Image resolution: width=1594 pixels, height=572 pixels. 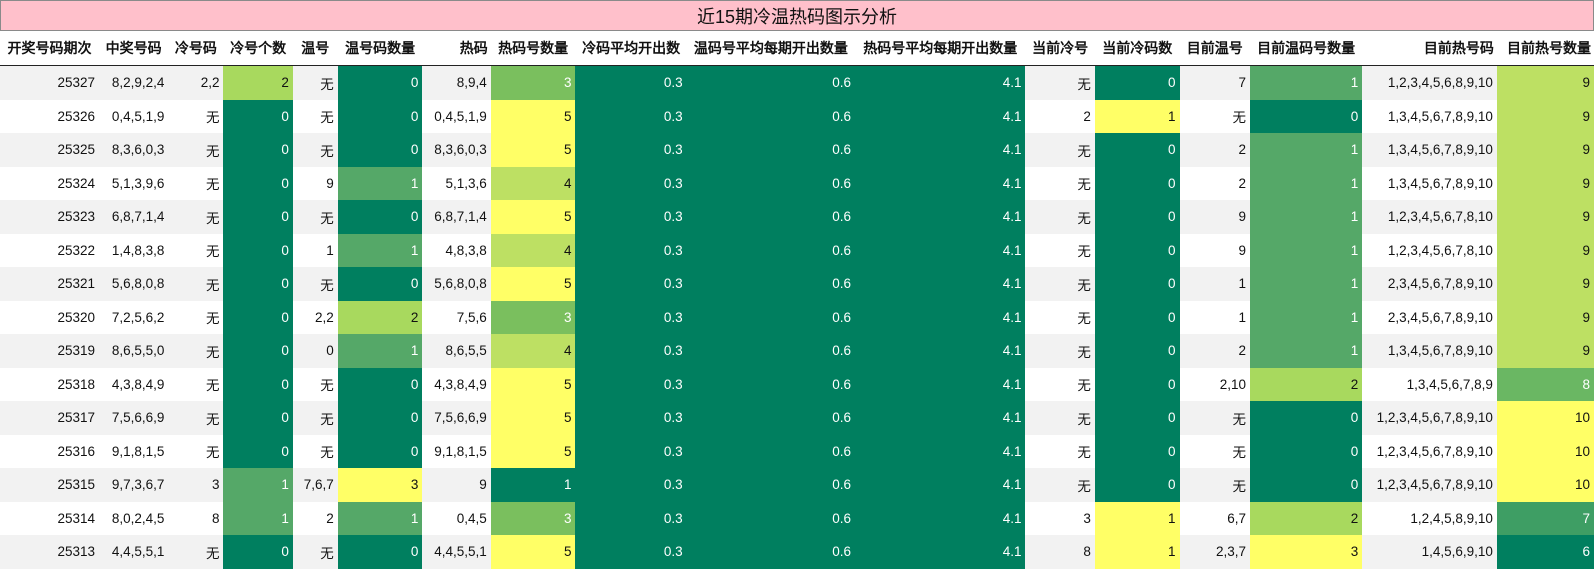 I want to click on table-cell: 7,5,6, so click(x=456, y=317).